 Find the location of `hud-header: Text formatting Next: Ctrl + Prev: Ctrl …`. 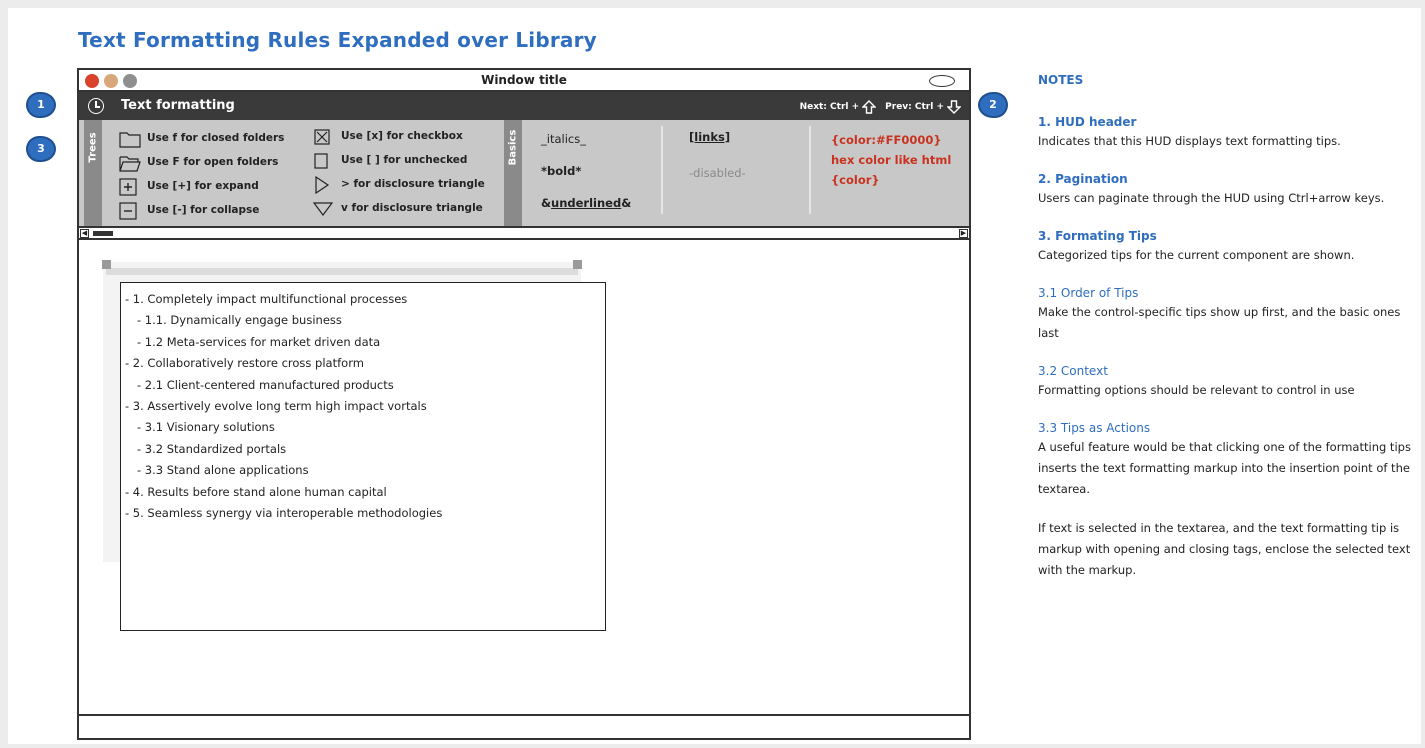

hud-header: Text formatting Next: Ctrl + Prev: Ctrl … is located at coordinates (524, 106).